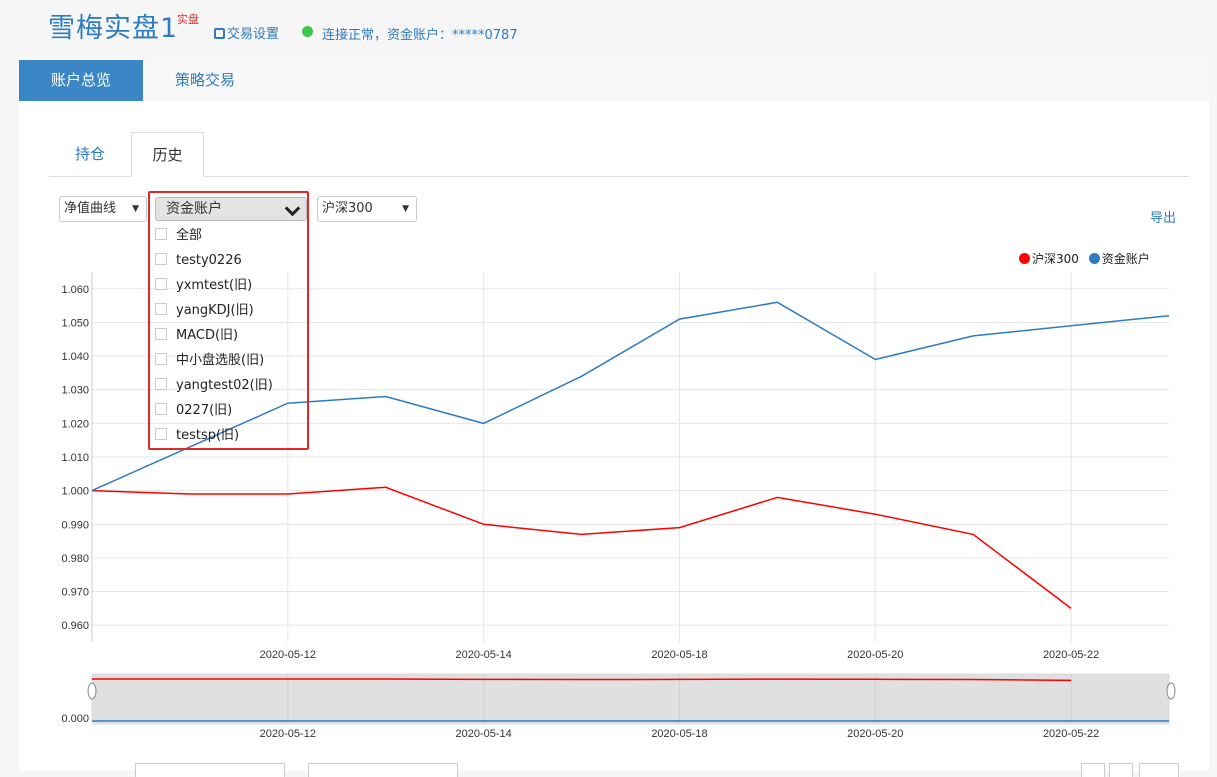 This screenshot has height=777, width=1217. Describe the element at coordinates (75, 357) in the screenshot. I see `y-tick-label: 1.040` at that location.